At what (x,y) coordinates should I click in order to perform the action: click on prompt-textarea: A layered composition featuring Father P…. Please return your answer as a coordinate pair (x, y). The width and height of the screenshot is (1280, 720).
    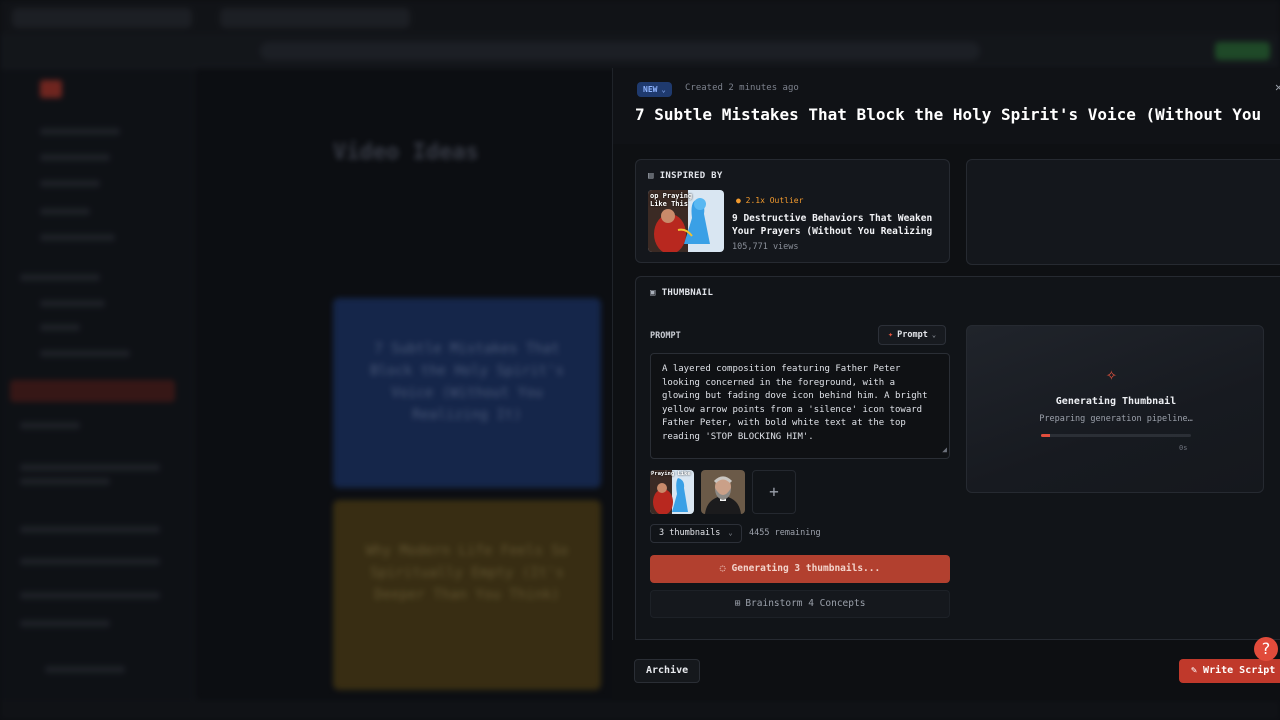
    Looking at the image, I should click on (800, 406).